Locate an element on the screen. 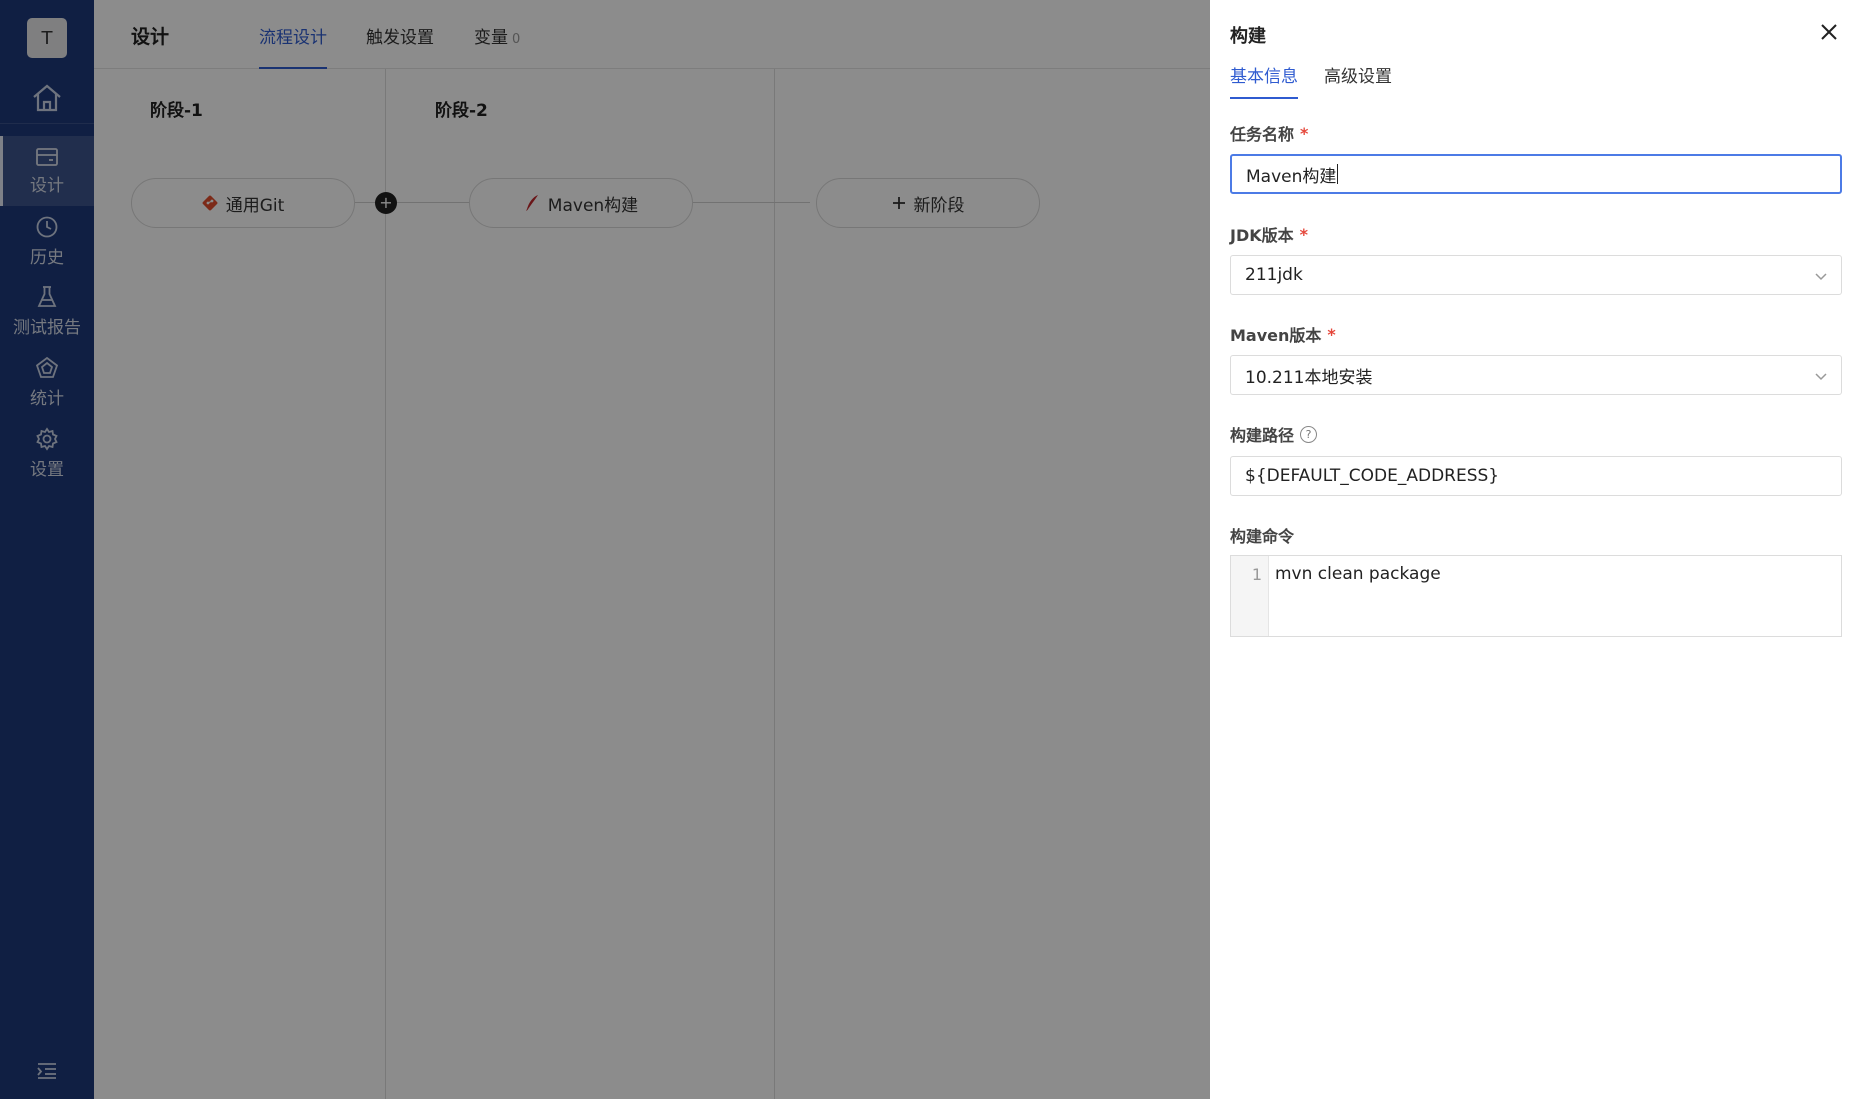 This screenshot has height=1099, width=1860. tab-advanced-settings: 高级设置 is located at coordinates (1358, 80).